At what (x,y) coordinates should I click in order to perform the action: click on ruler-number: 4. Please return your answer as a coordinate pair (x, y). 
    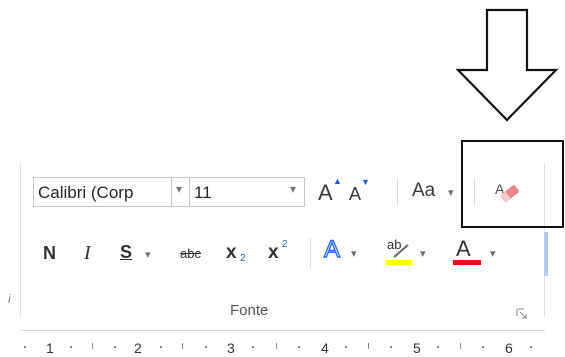
    Looking at the image, I should click on (325, 348).